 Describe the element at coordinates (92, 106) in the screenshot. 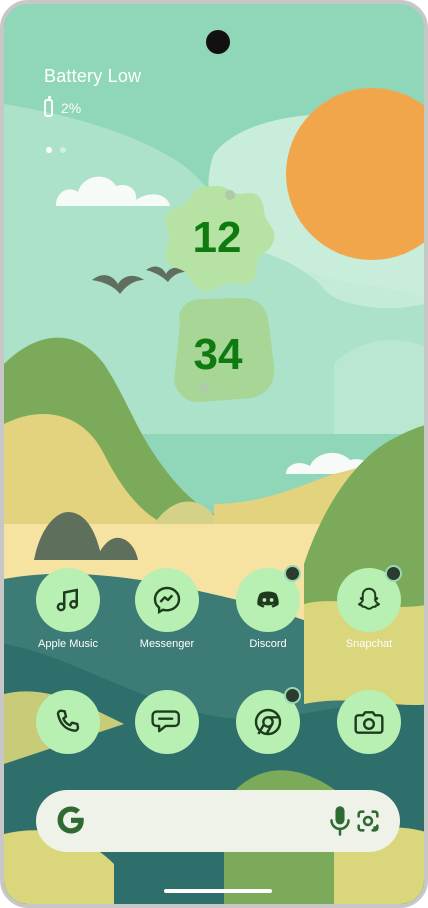

I see `battery-row: 2%` at that location.